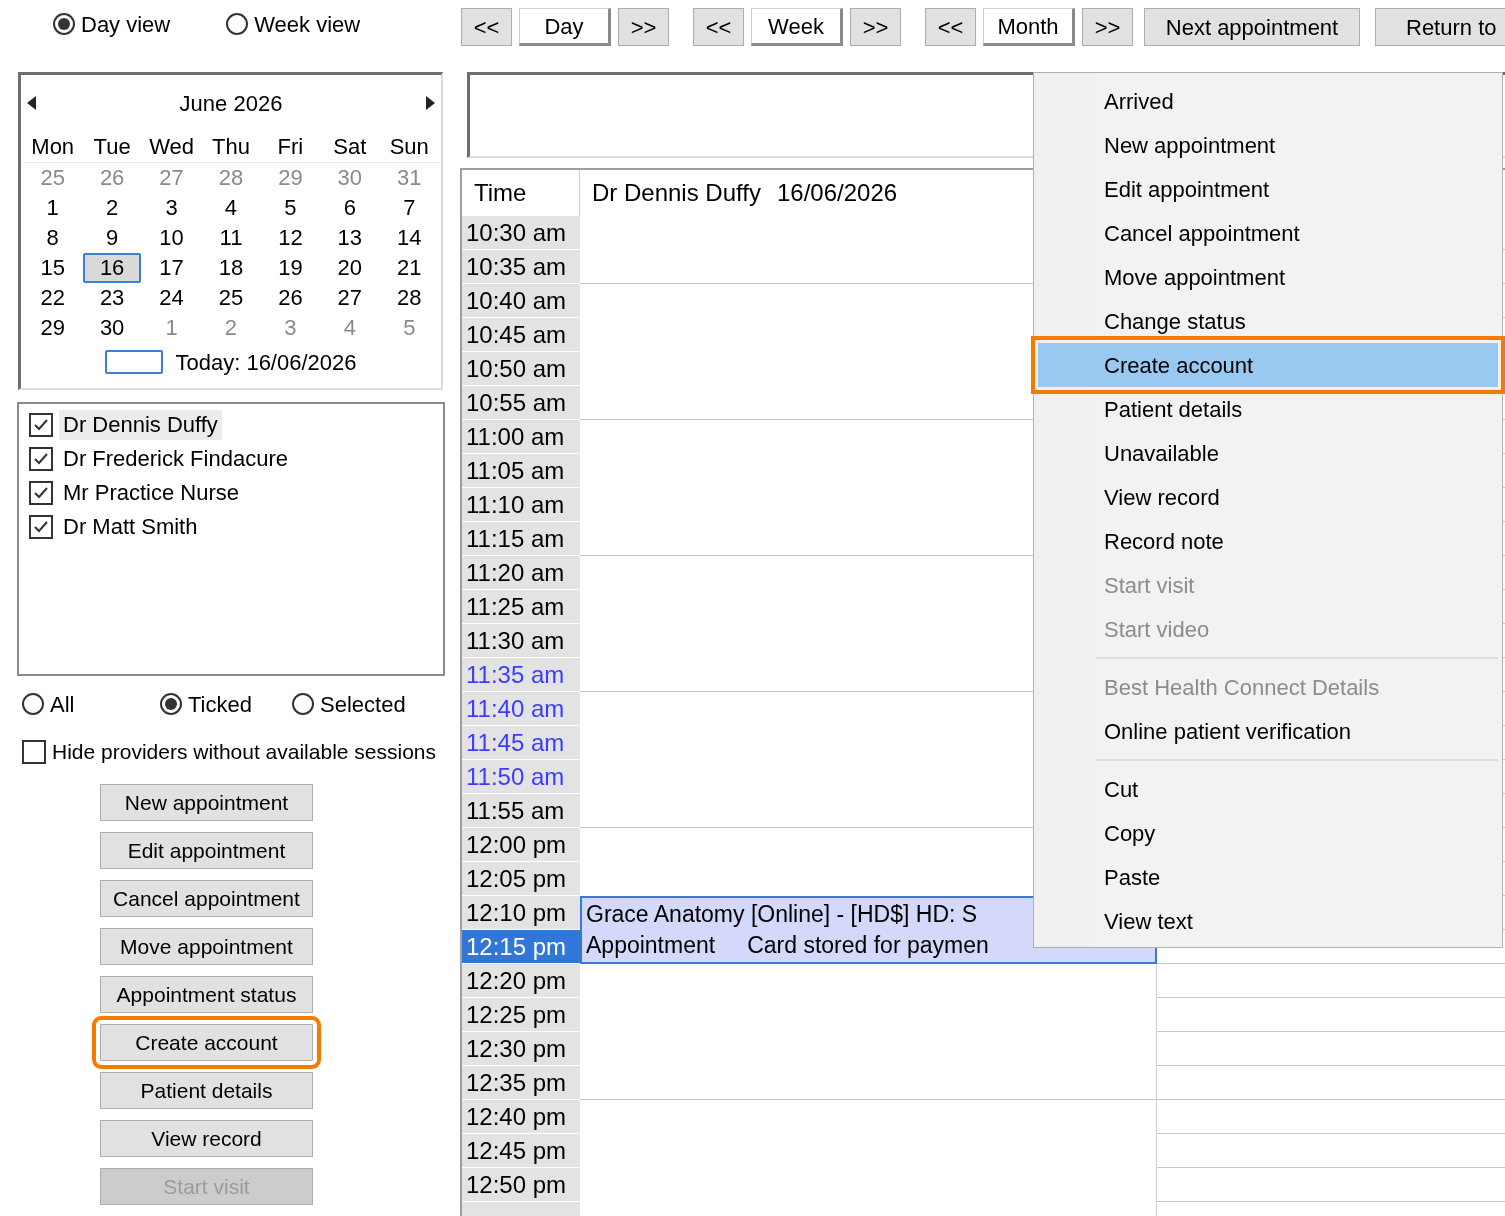  What do you see at coordinates (868, 945) in the screenshot?
I see `appointment-text: Card stored for paymen` at bounding box center [868, 945].